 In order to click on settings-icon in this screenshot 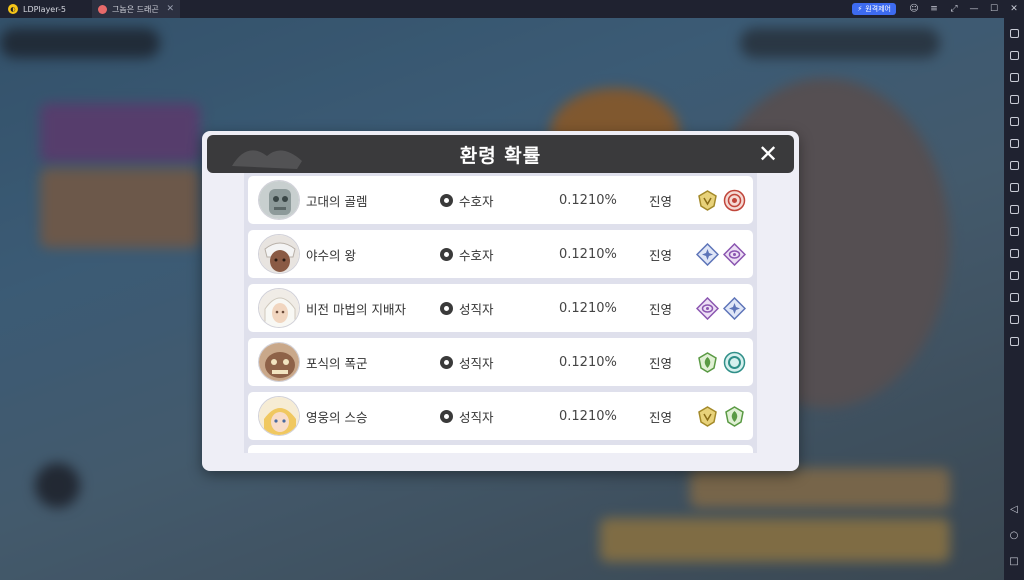, I will do `click(1014, 33)`.